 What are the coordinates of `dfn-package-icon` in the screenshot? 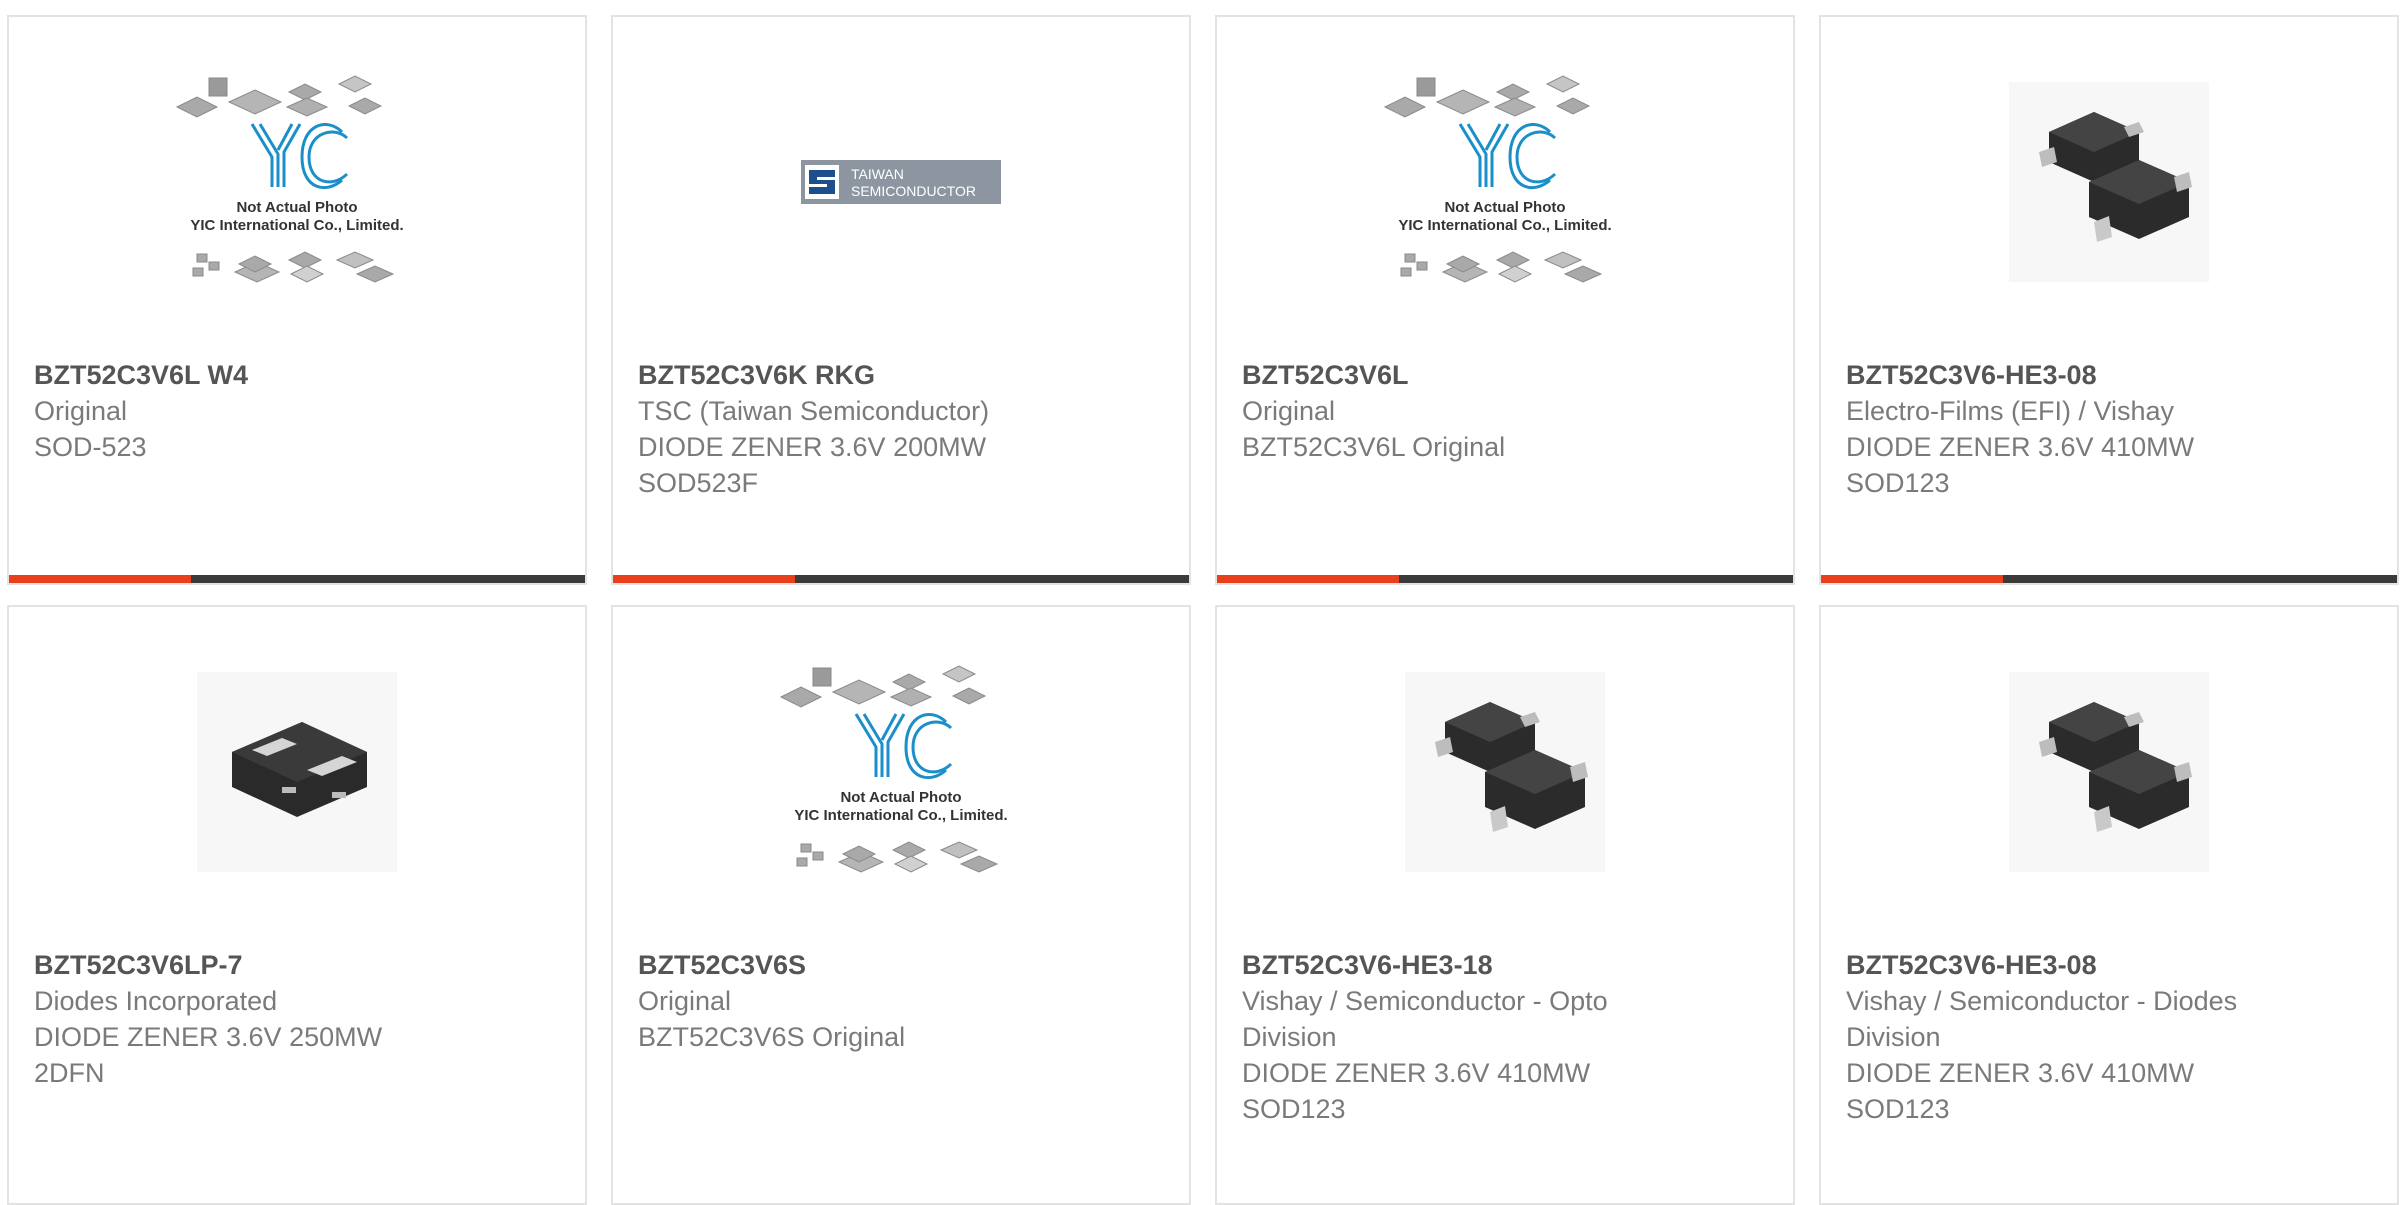 It's located at (297, 772).